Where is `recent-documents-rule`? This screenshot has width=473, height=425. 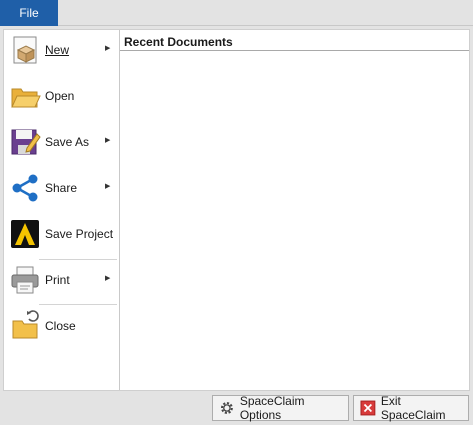
recent-documents-rule is located at coordinates (294, 50).